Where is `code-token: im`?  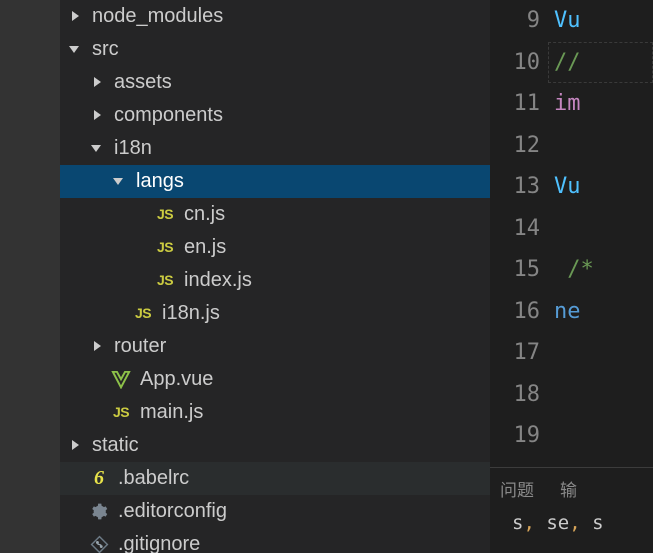
code-token: im is located at coordinates (567, 104).